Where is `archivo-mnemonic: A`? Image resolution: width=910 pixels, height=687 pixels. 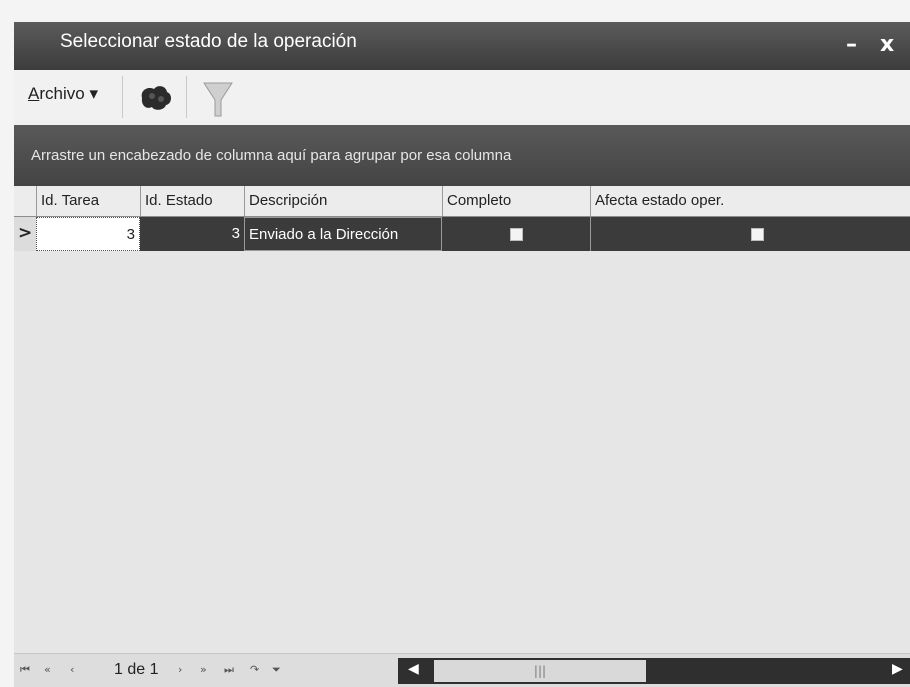 archivo-mnemonic: A is located at coordinates (34, 93).